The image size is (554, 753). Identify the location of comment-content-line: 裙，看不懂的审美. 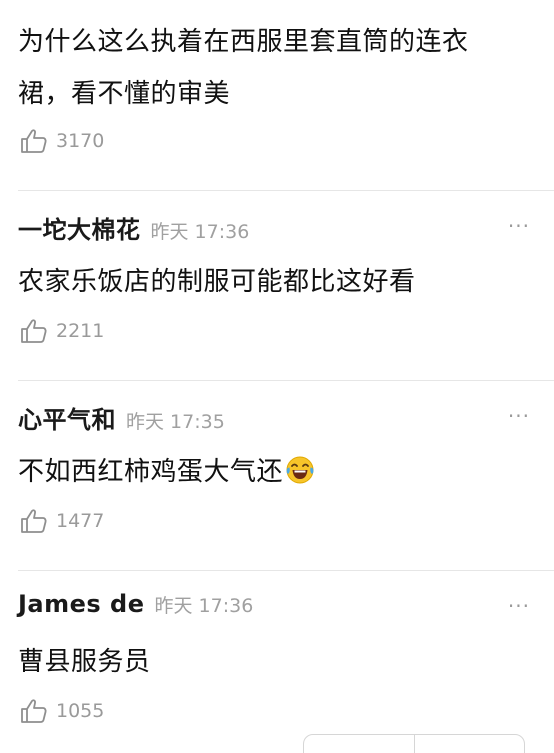
(124, 94).